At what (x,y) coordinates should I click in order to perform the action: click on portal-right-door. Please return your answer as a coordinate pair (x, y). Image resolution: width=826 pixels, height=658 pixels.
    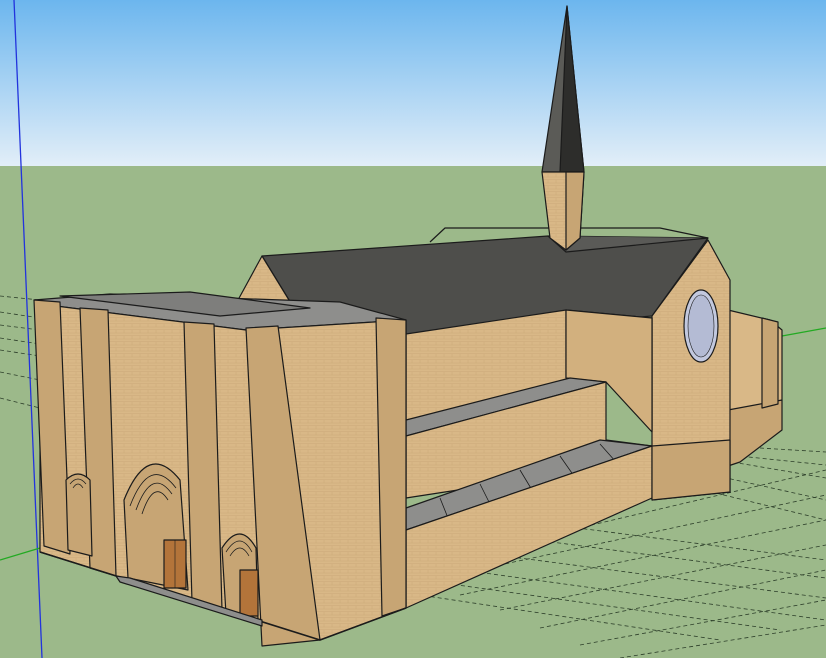
    Looking at the image, I should click on (249, 593).